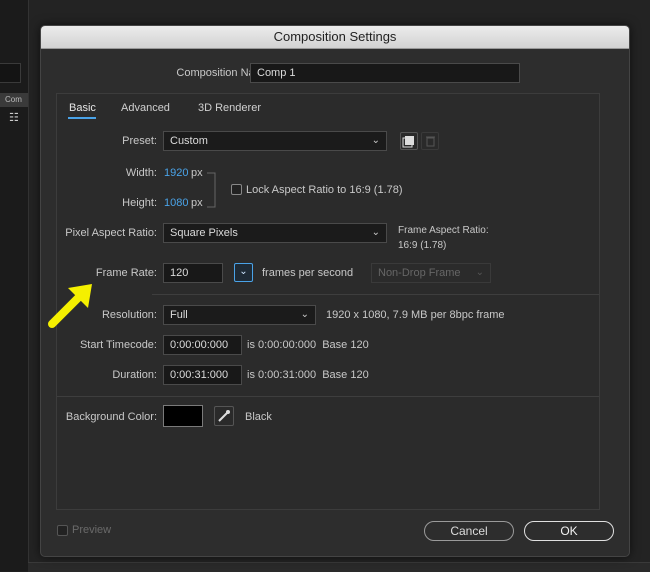 The height and width of the screenshot is (572, 650). What do you see at coordinates (569, 531) in the screenshot?
I see `ok-button: OK` at bounding box center [569, 531].